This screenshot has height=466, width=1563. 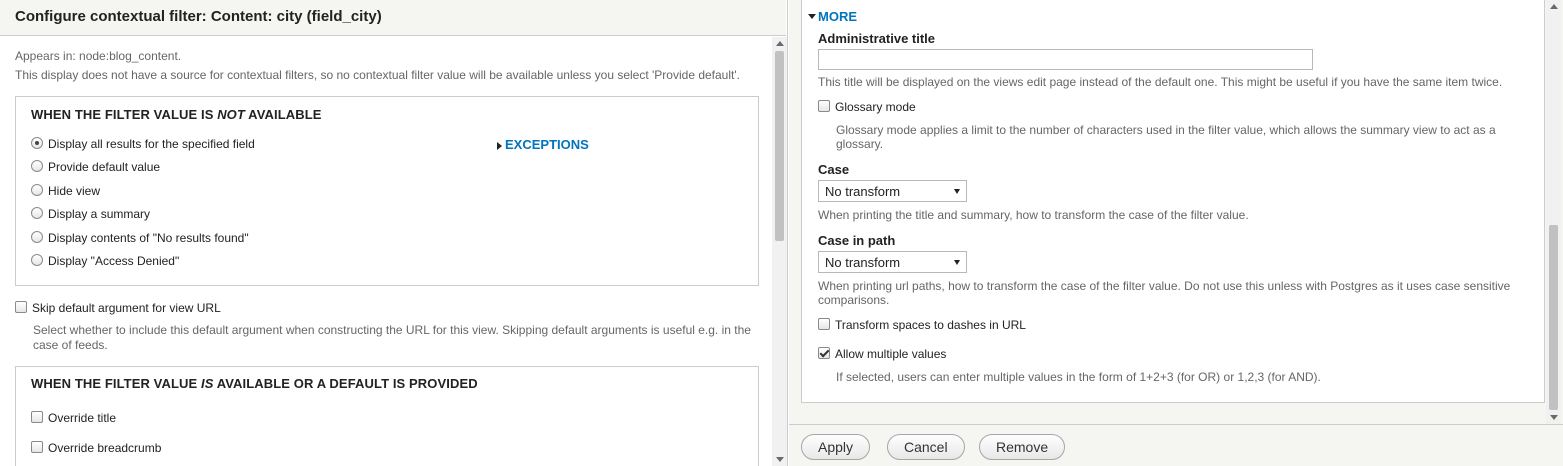 What do you see at coordinates (875, 107) in the screenshot?
I see `checkbox-label: Glossary mode` at bounding box center [875, 107].